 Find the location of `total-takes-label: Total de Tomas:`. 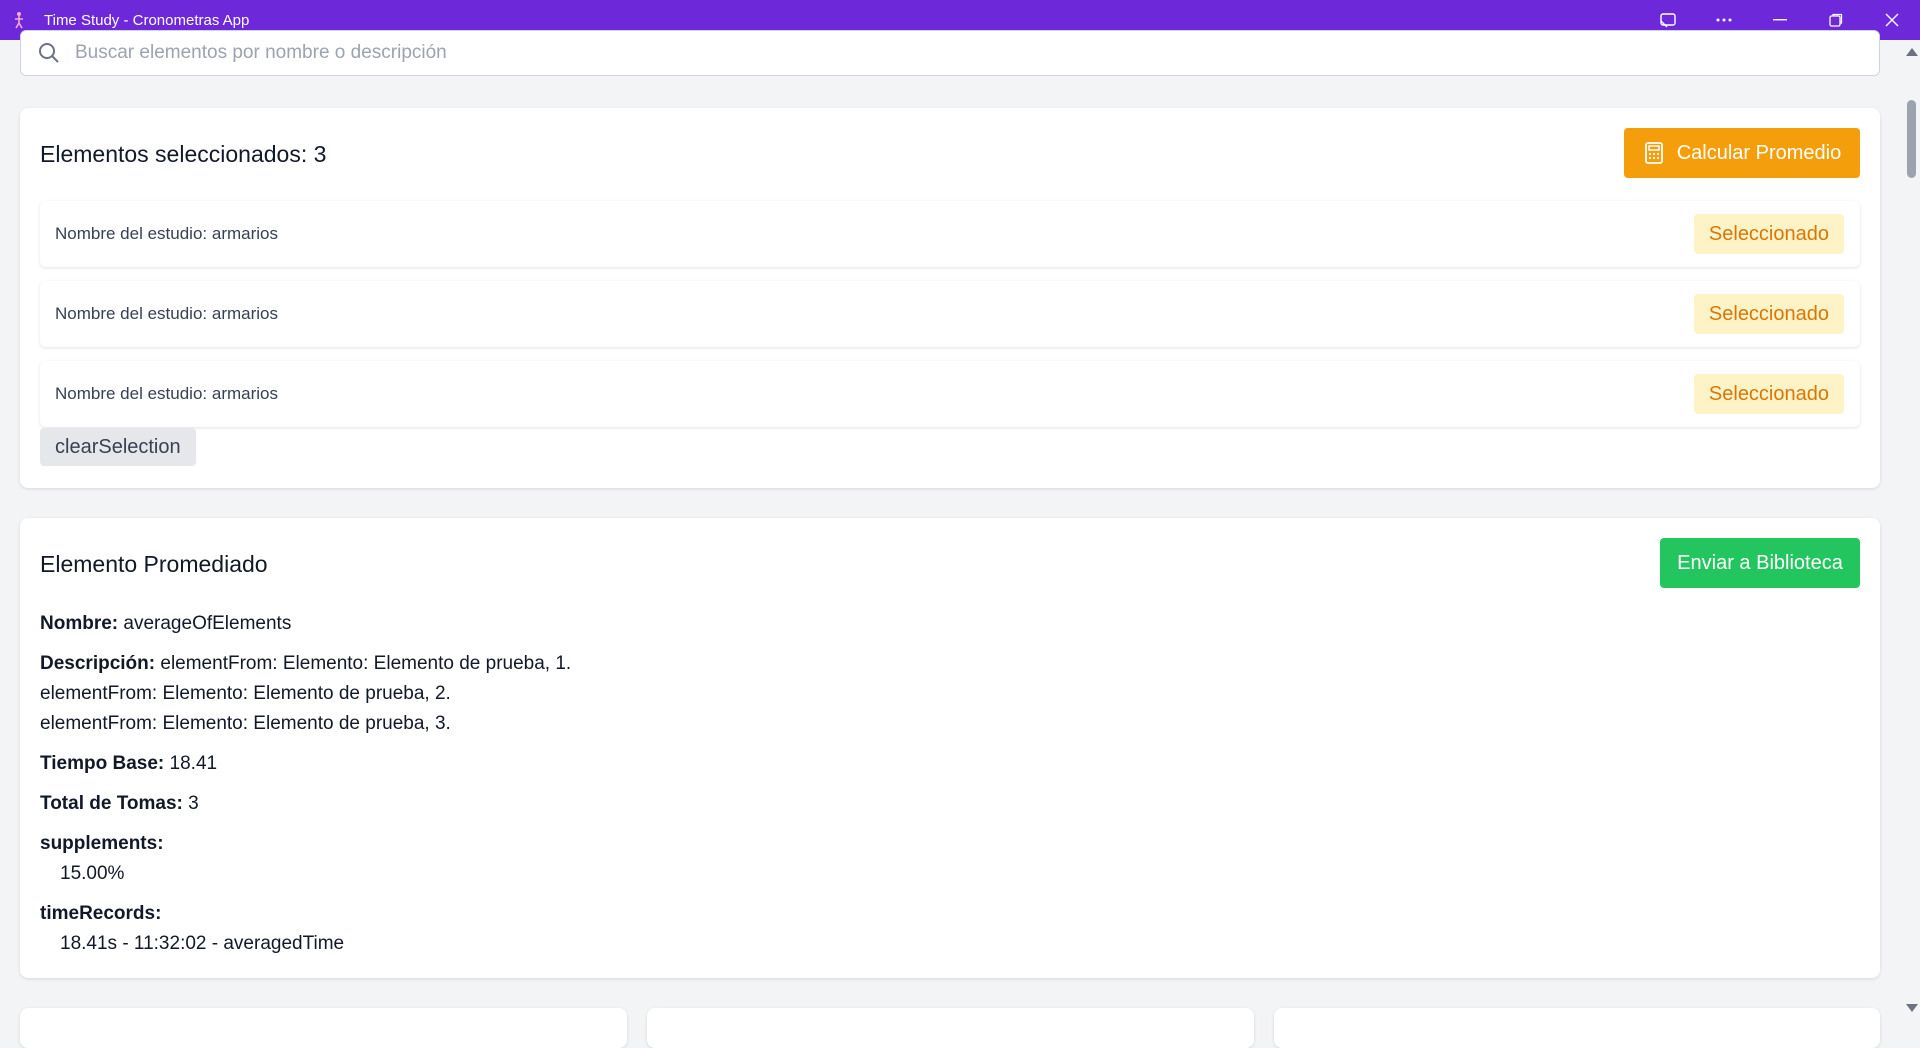

total-takes-label: Total de Tomas: is located at coordinates (111, 803).